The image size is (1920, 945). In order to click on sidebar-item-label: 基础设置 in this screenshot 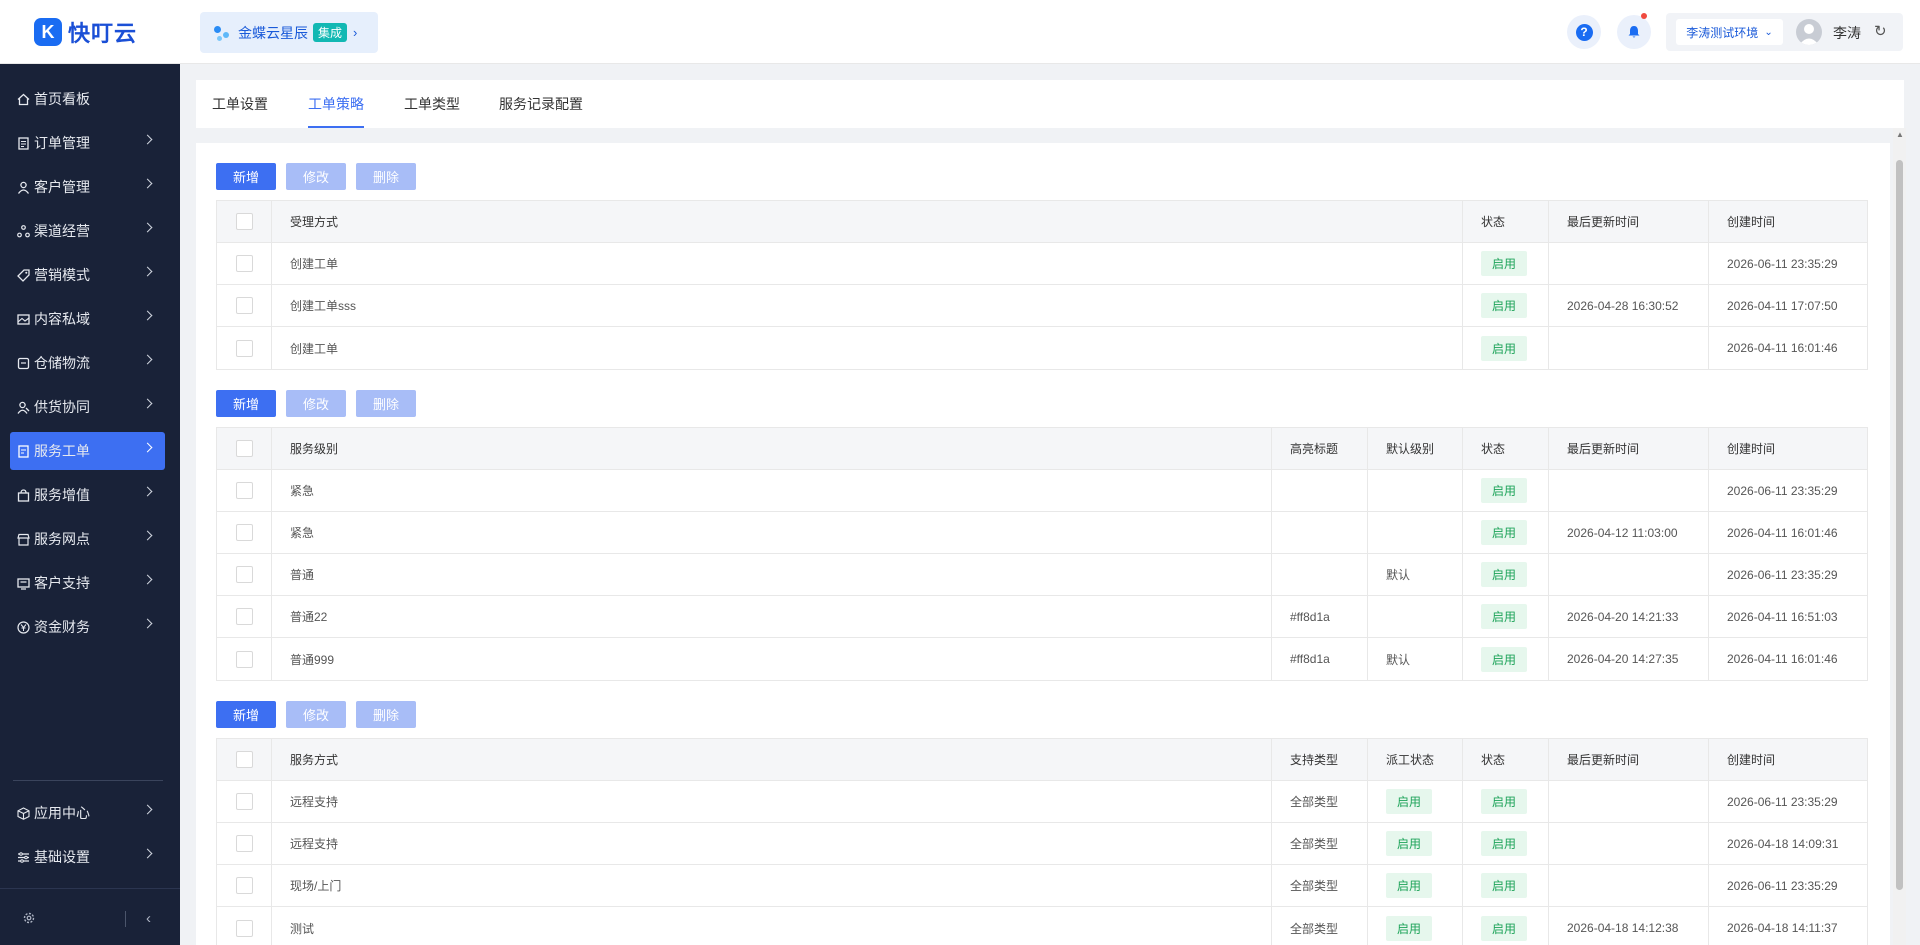, I will do `click(62, 857)`.